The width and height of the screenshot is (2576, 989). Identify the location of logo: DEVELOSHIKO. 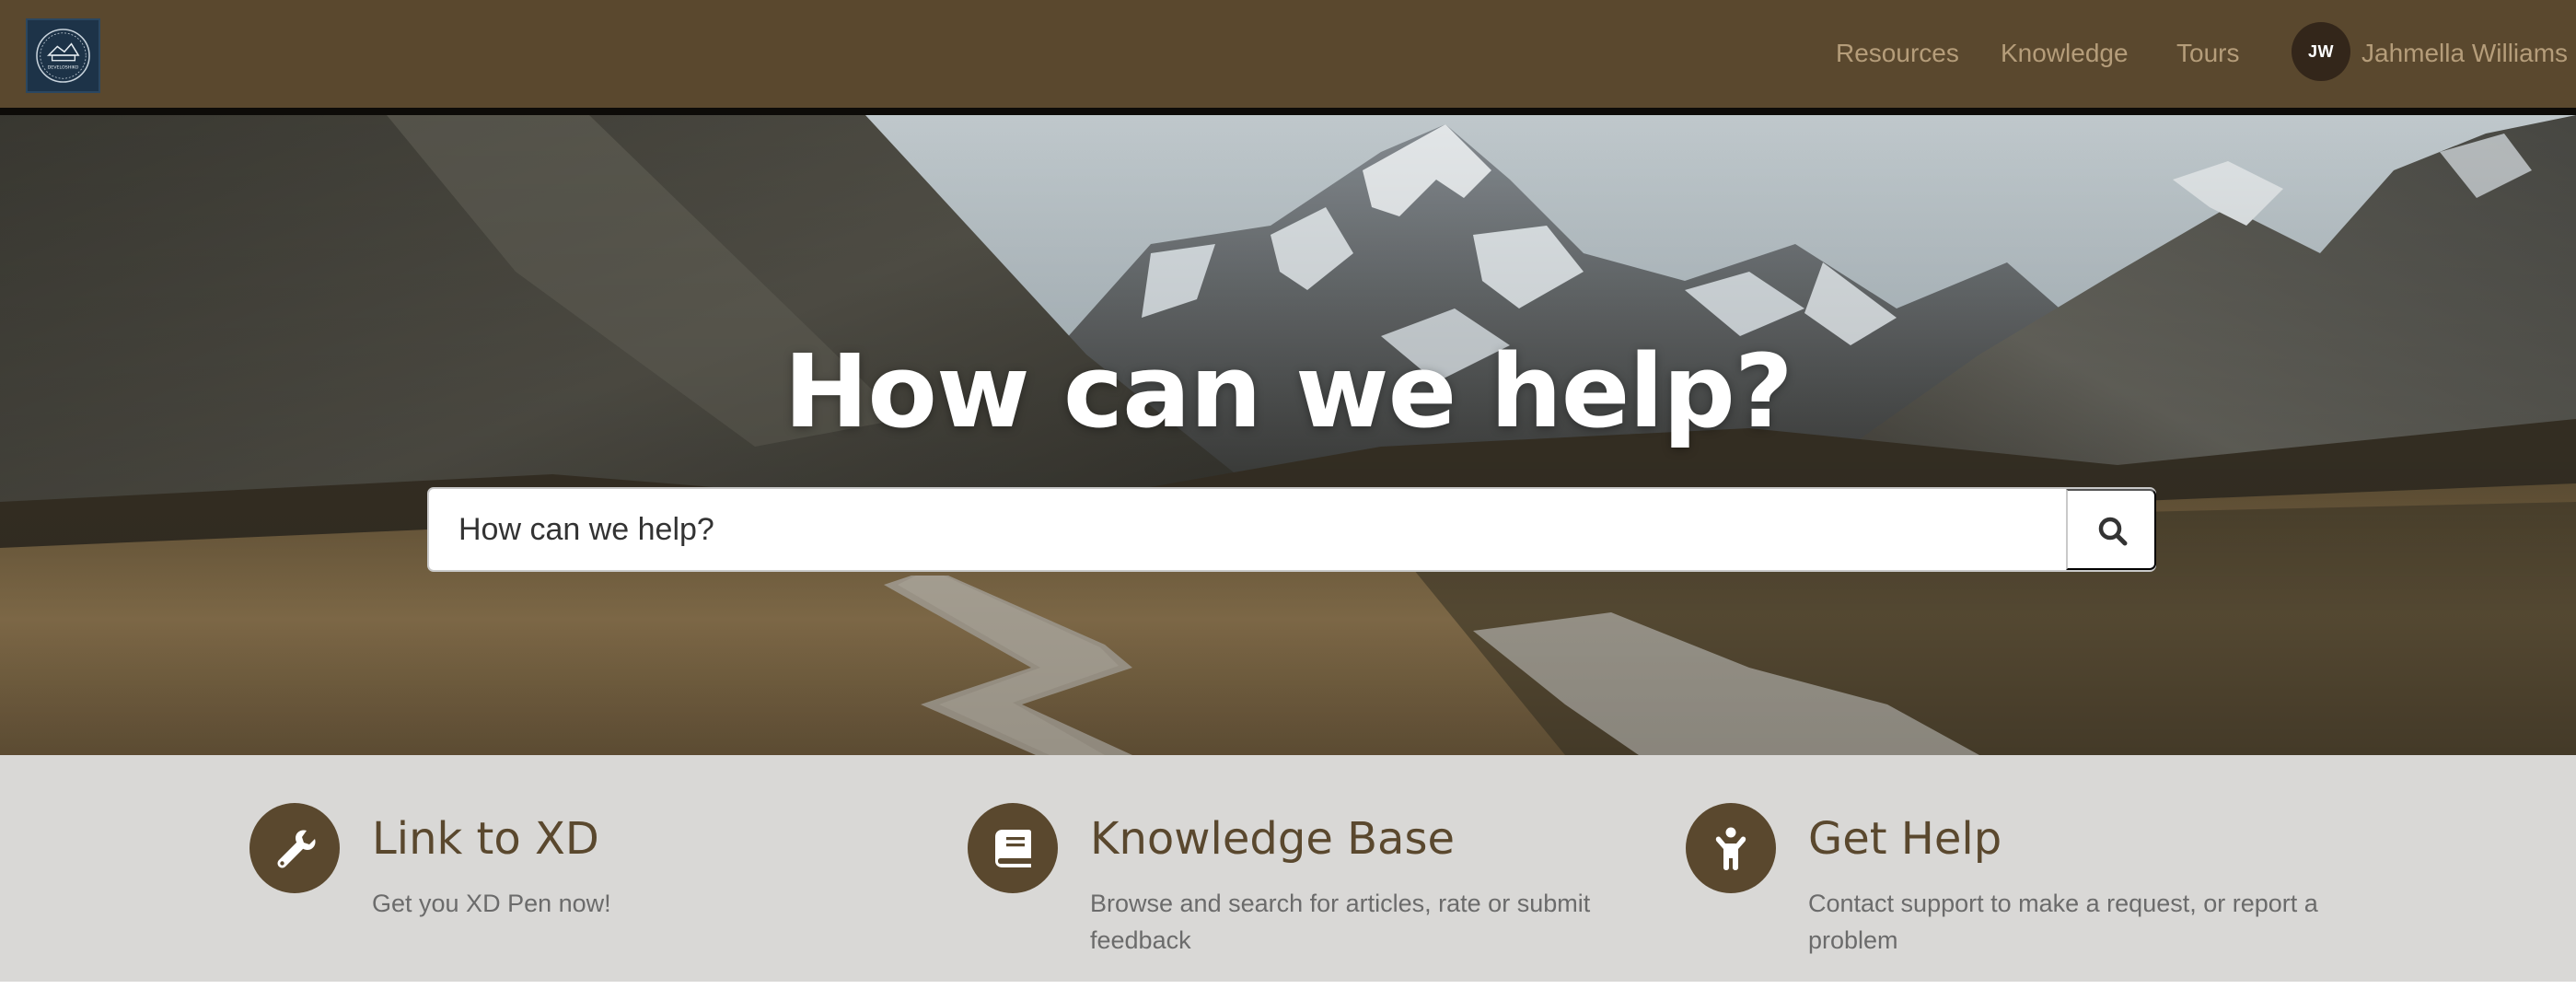
(63, 55).